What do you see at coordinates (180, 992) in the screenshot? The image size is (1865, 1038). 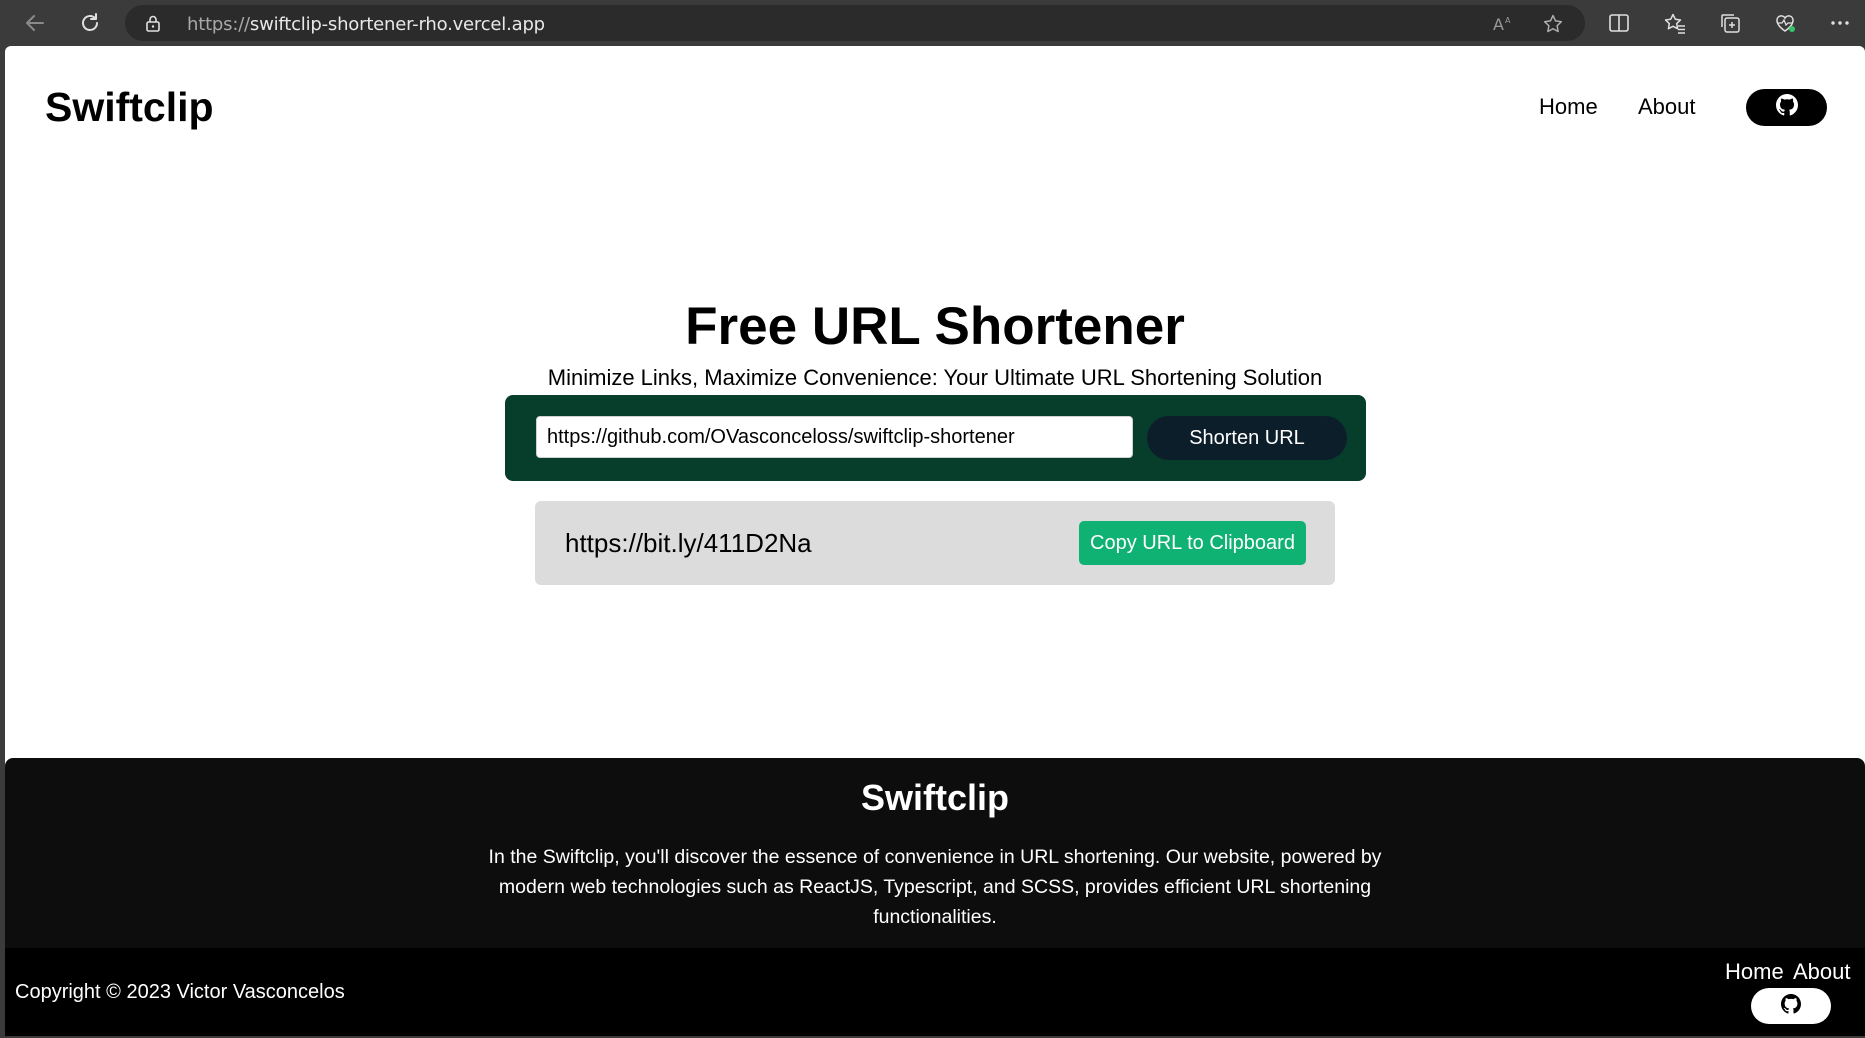 I see `copyright-text: Copyright © 2023 Victor Vasconcelos` at bounding box center [180, 992].